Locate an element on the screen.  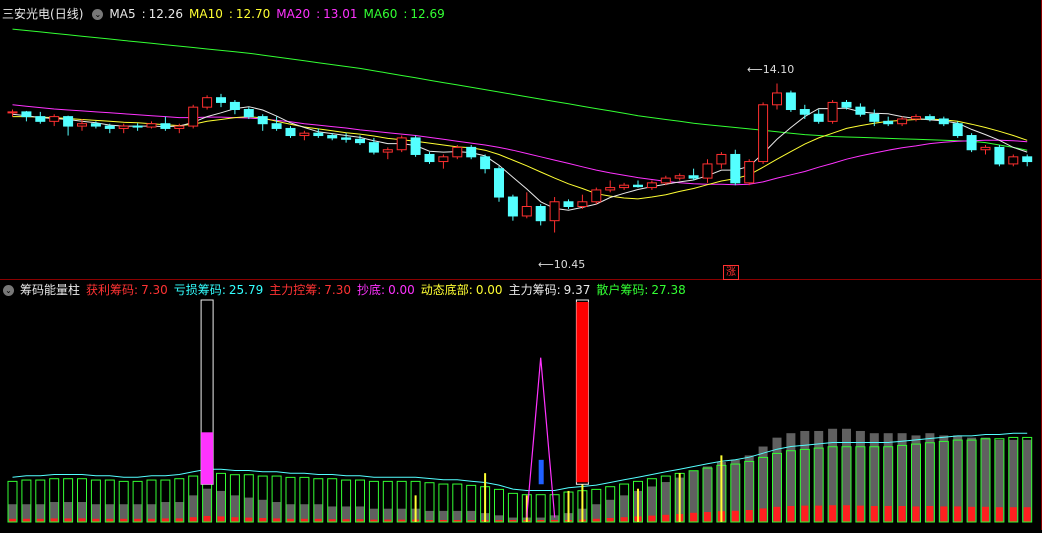
ma-legend-value: 12.69 is located at coordinates (427, 14).